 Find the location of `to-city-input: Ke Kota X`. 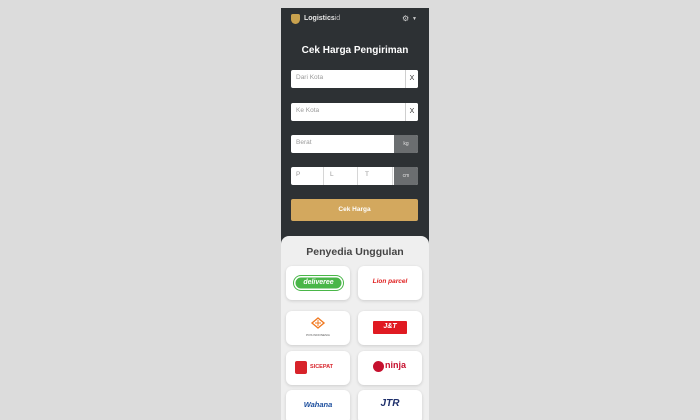

to-city-input: Ke Kota X is located at coordinates (354, 112).